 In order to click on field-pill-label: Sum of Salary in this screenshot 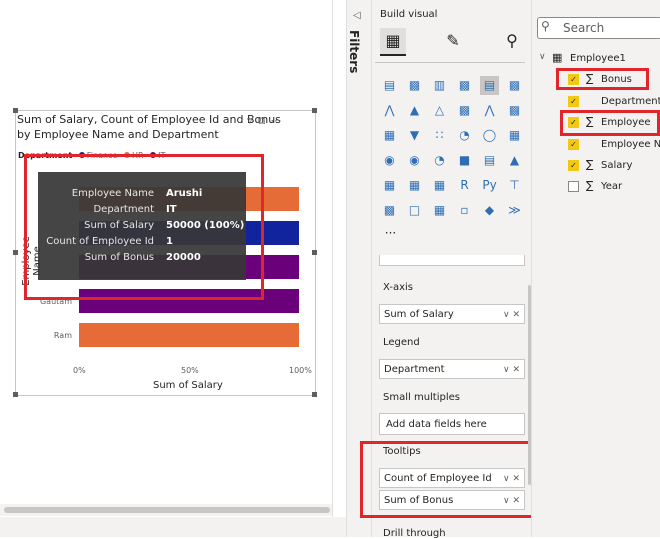, I will do `click(419, 314)`.